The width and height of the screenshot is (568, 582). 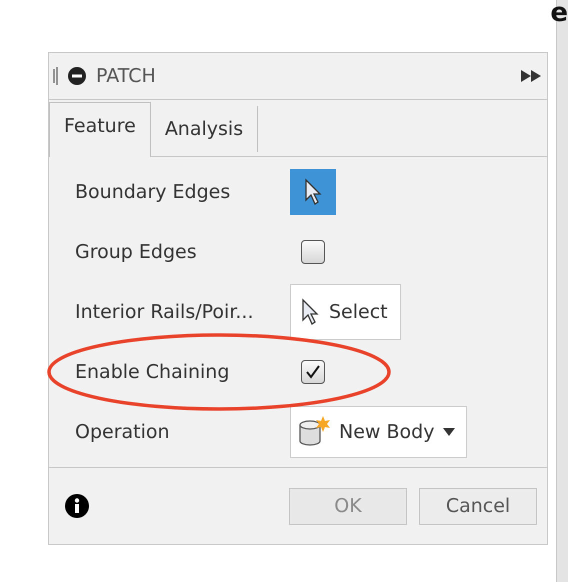 What do you see at coordinates (122, 432) in the screenshot?
I see `field-label: Operation` at bounding box center [122, 432].